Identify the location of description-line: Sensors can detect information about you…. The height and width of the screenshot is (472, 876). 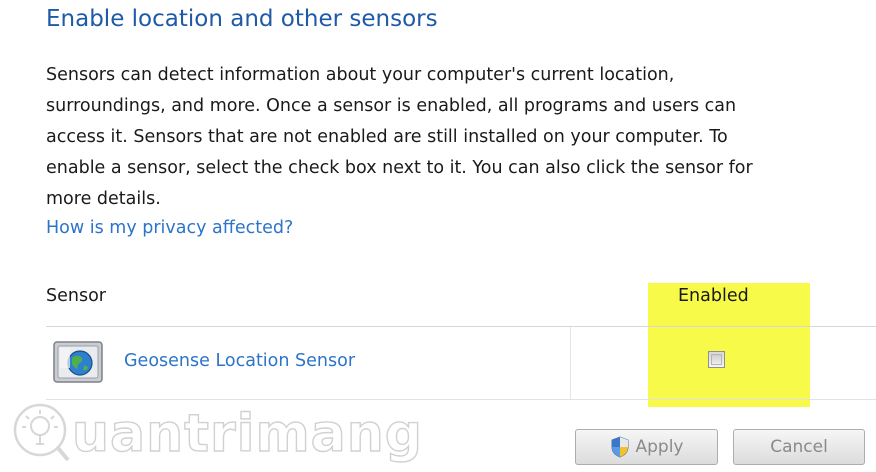
(360, 75).